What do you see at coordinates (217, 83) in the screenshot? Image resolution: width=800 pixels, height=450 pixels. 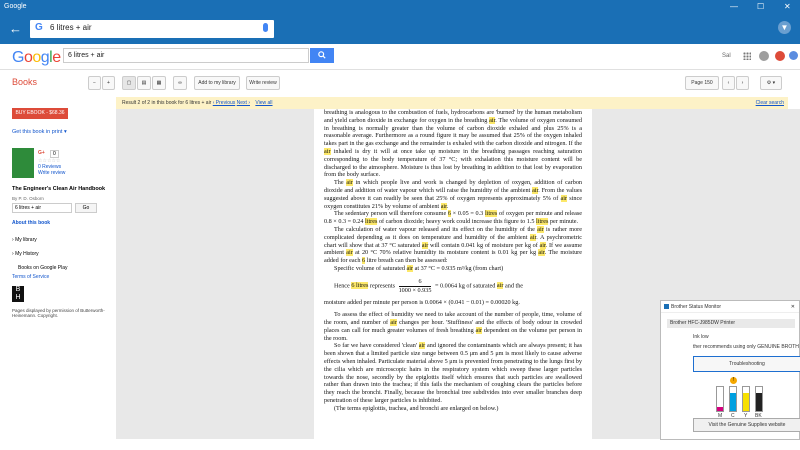 I see `add-to-library-button: Add to my library` at bounding box center [217, 83].